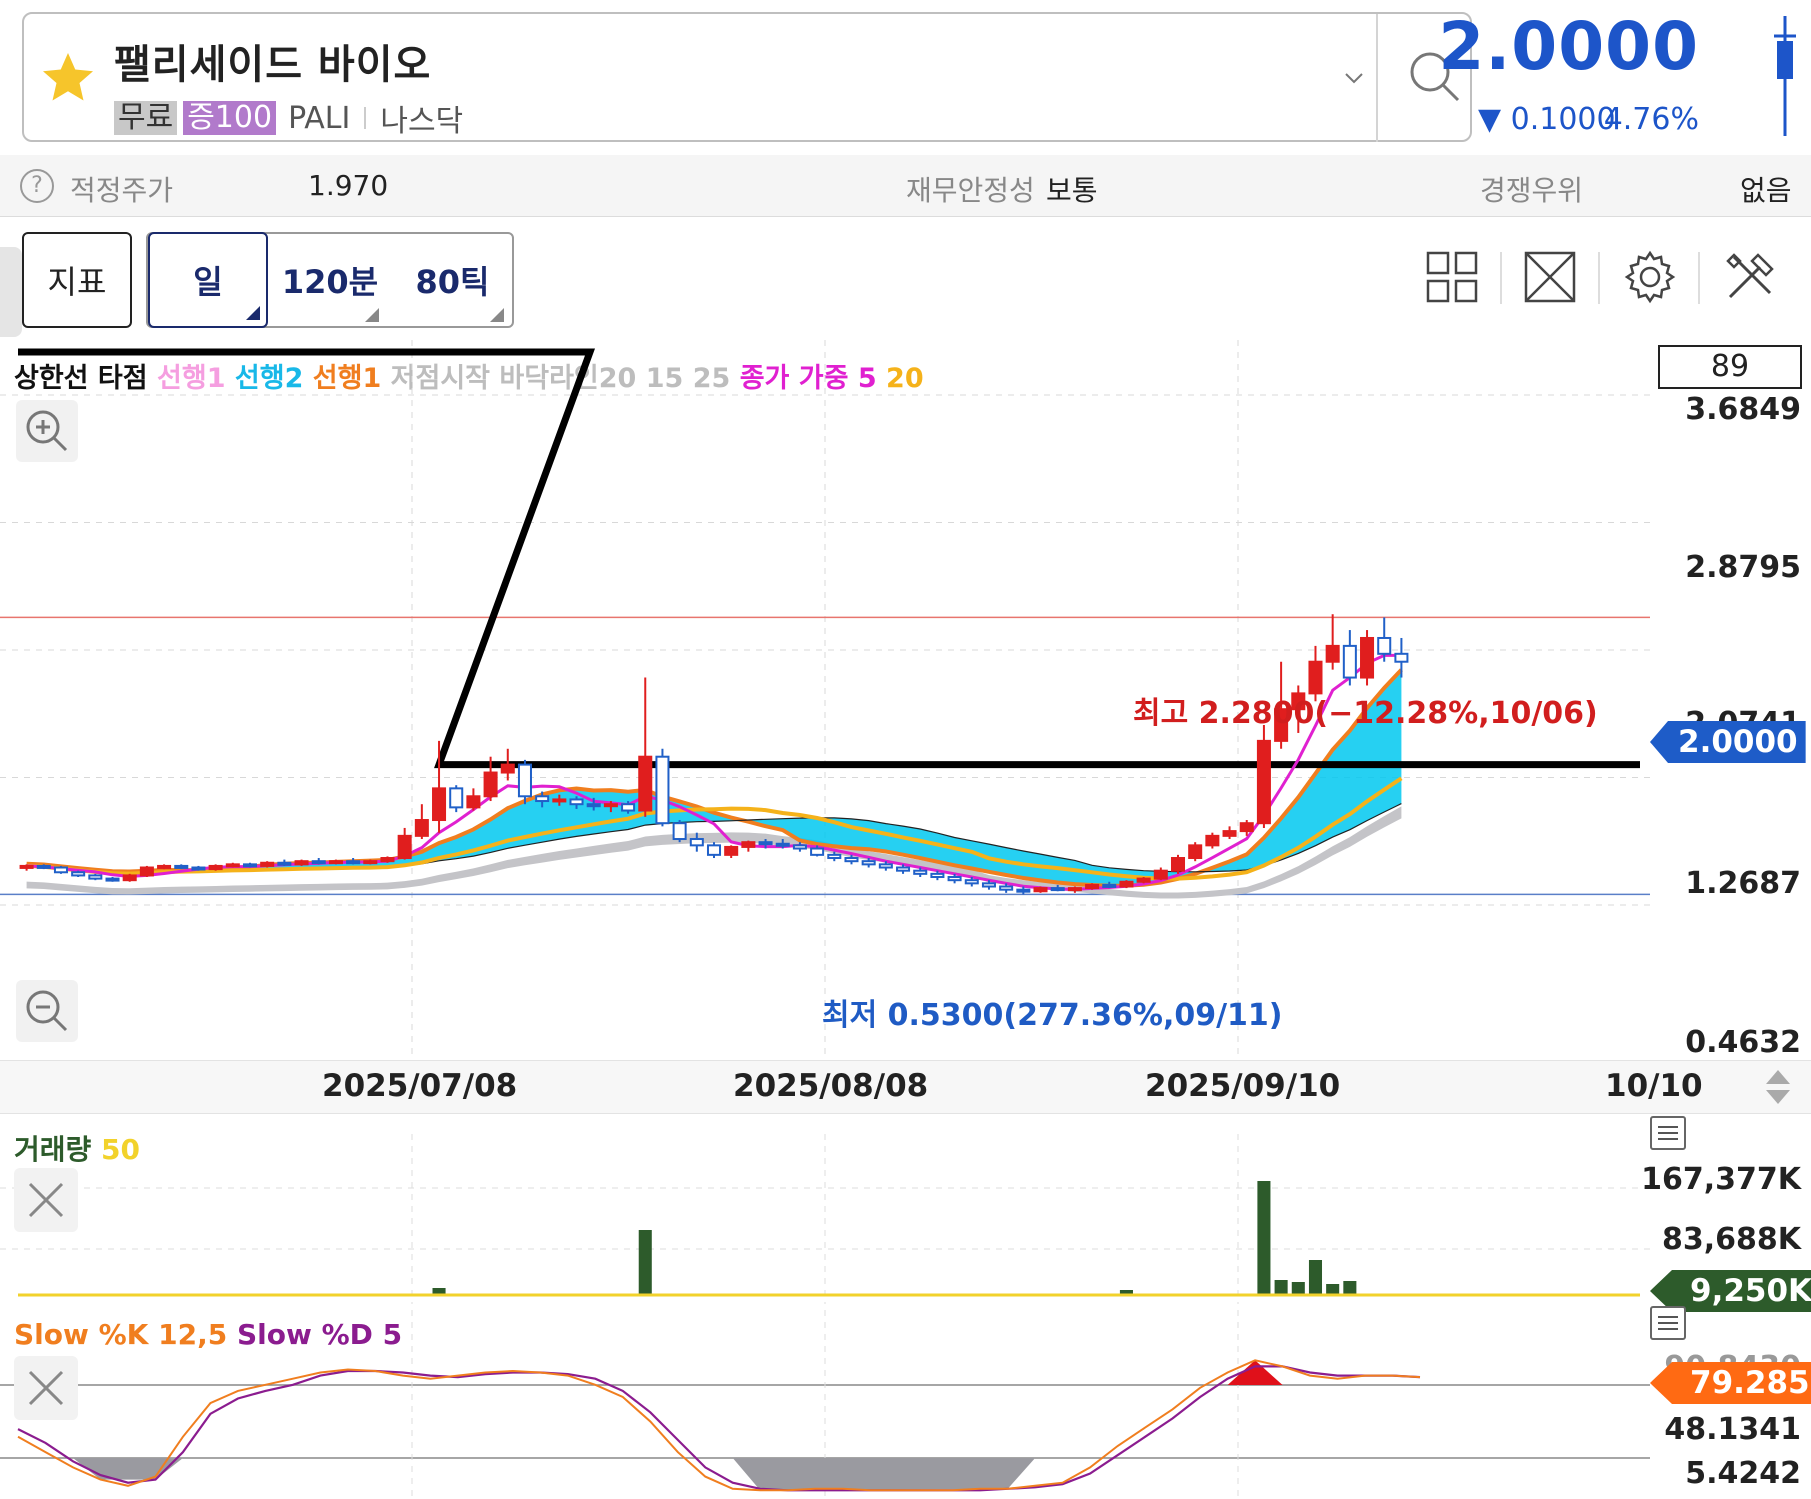 Image resolution: width=1811 pixels, height=1499 pixels. What do you see at coordinates (121, 1334) in the screenshot?
I see `stoch-k-label: Slow %K 12,5` at bounding box center [121, 1334].